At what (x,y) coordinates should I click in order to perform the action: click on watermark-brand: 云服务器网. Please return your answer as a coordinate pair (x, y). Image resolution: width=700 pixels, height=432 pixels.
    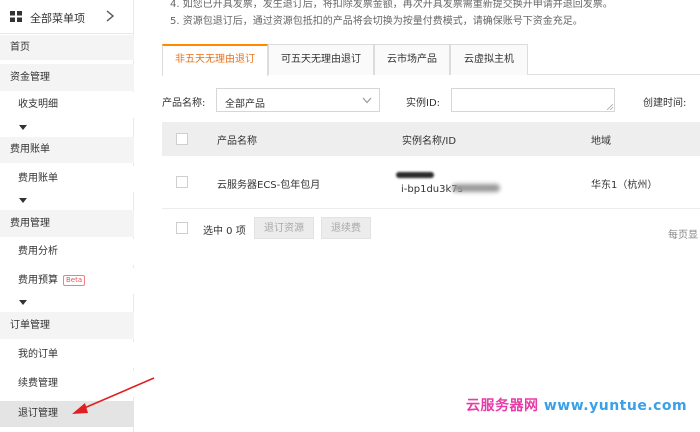
    Looking at the image, I should click on (502, 406).